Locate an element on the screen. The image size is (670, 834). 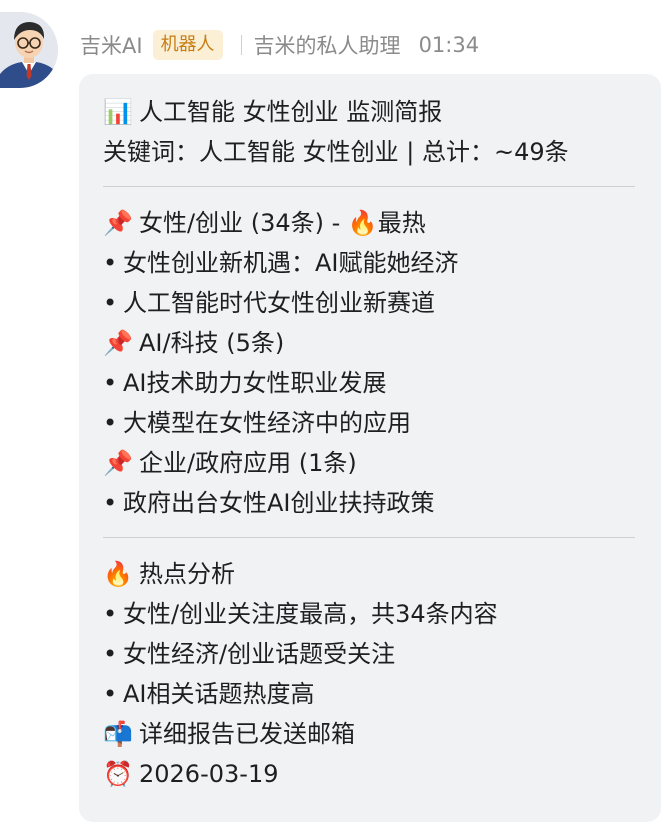
bar-chart-icon: 📊 is located at coordinates (118, 112).